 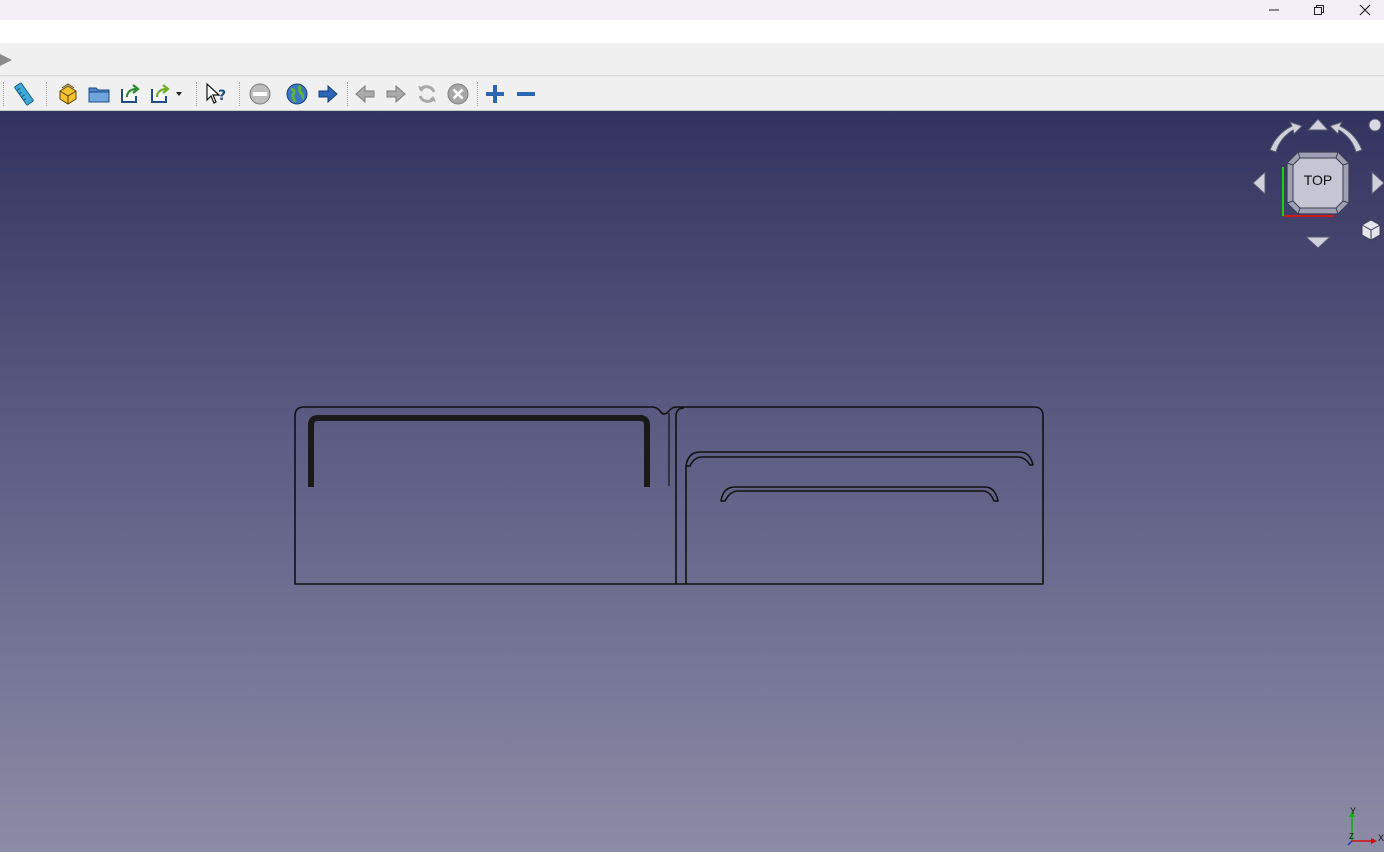 What do you see at coordinates (7, 60) in the screenshot?
I see `expand-arrow-icon` at bounding box center [7, 60].